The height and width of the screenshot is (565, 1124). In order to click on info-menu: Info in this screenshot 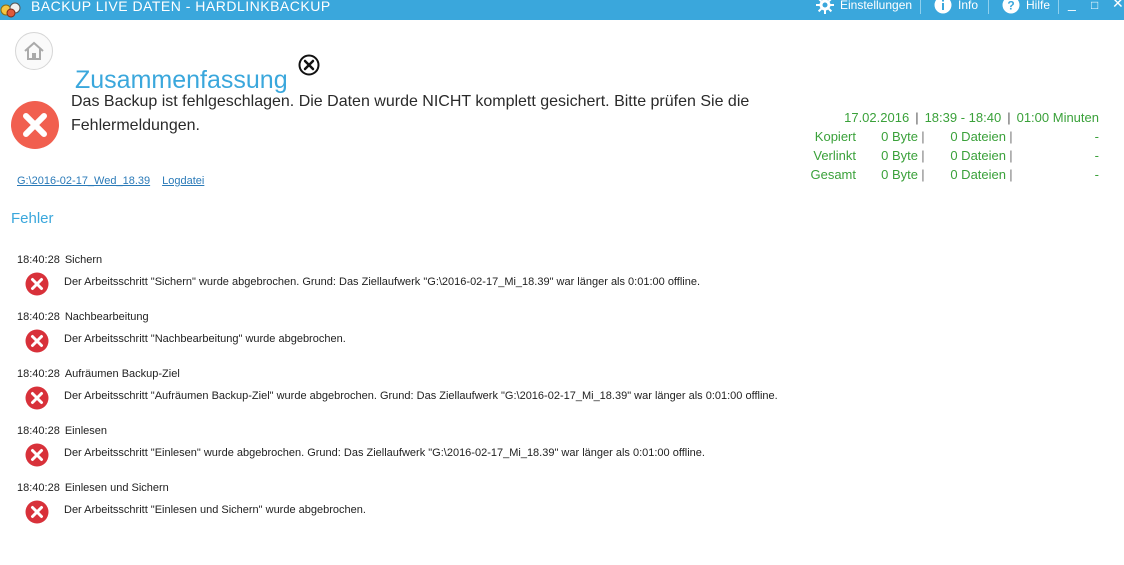, I will do `click(968, 6)`.